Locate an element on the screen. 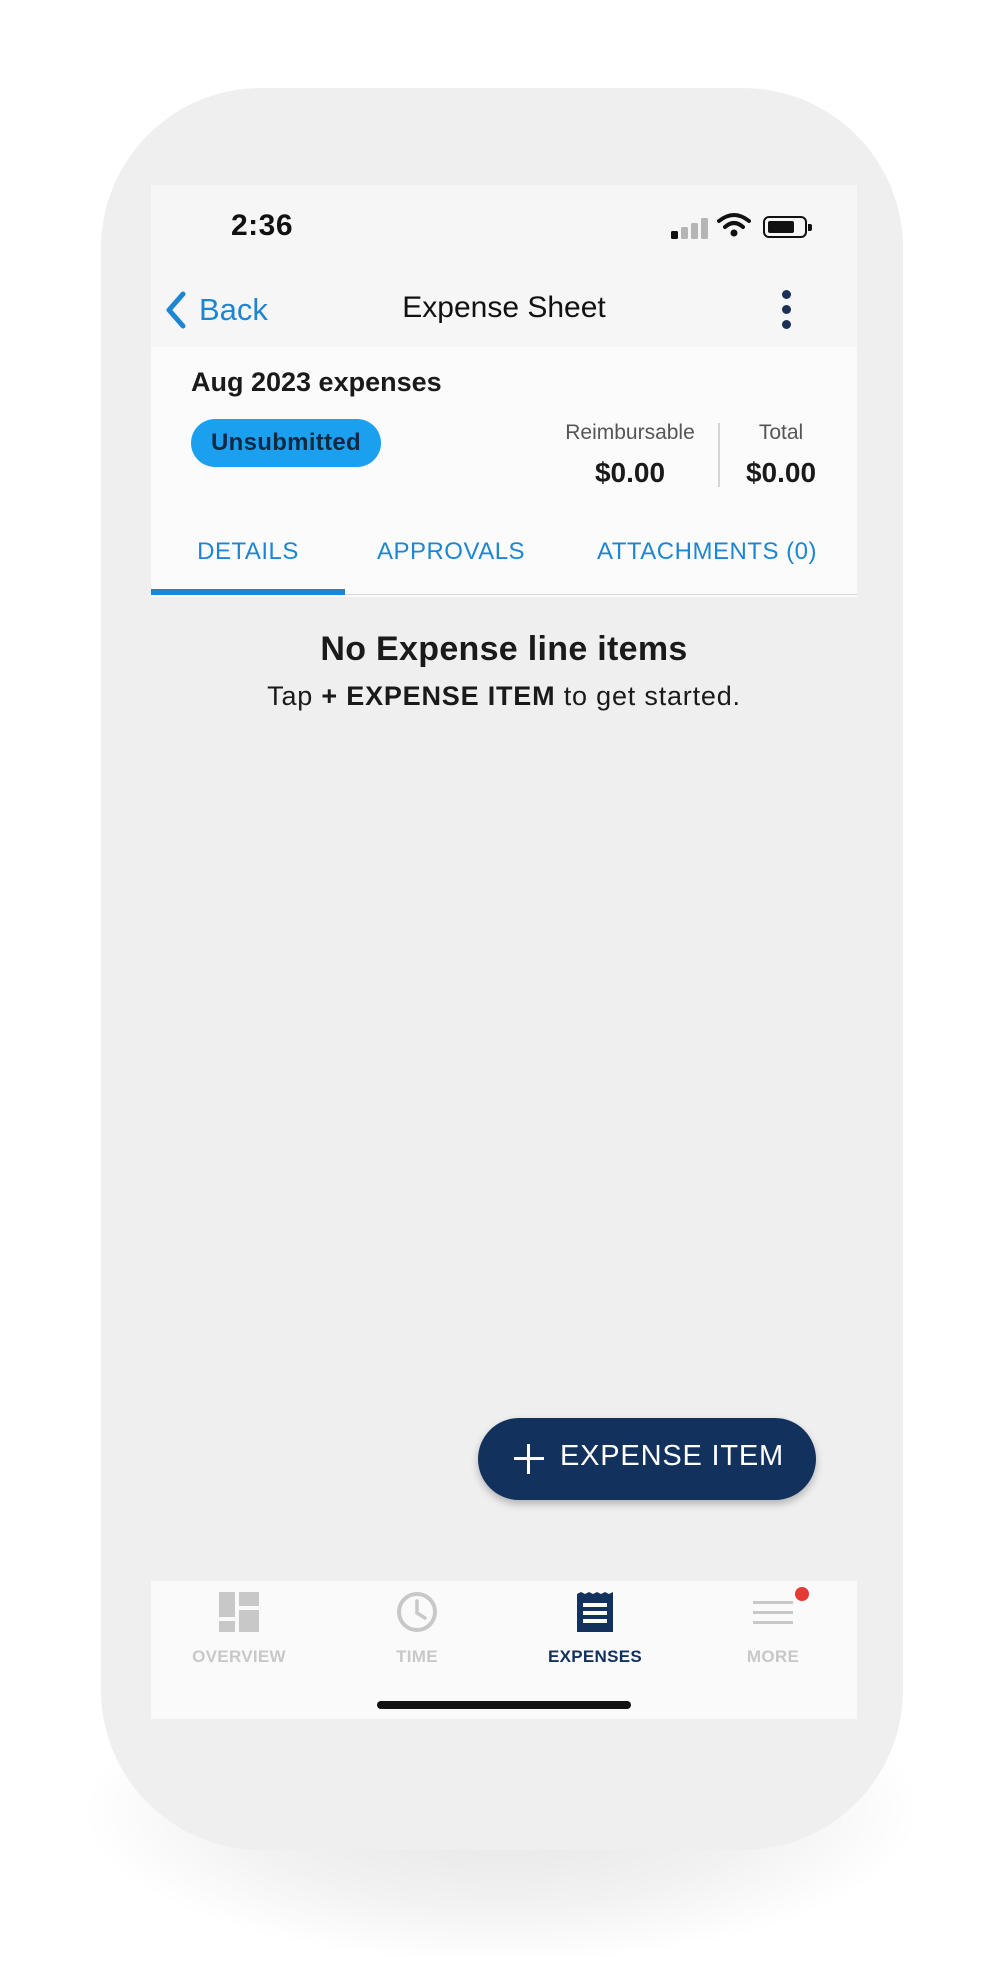 Image resolution: width=1004 pixels, height=1984 pixels. tab-overview: OVERVIEW is located at coordinates (239, 1636).